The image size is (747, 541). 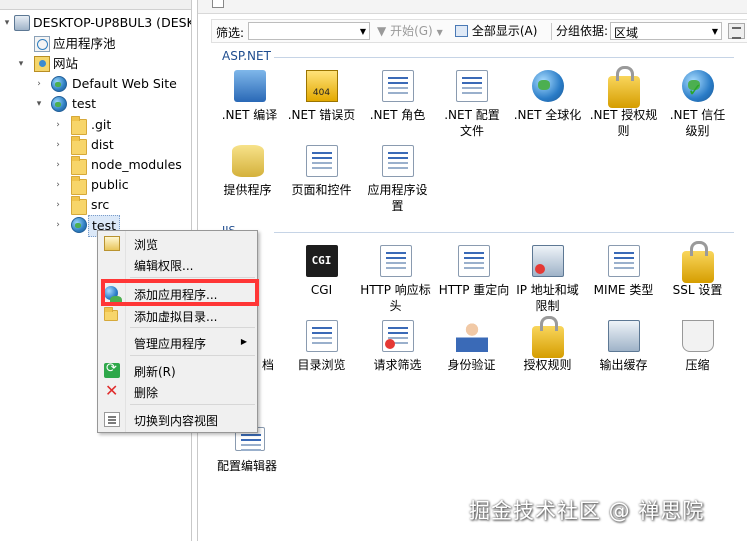 I want to click on server-icon, so click(x=22, y=23).